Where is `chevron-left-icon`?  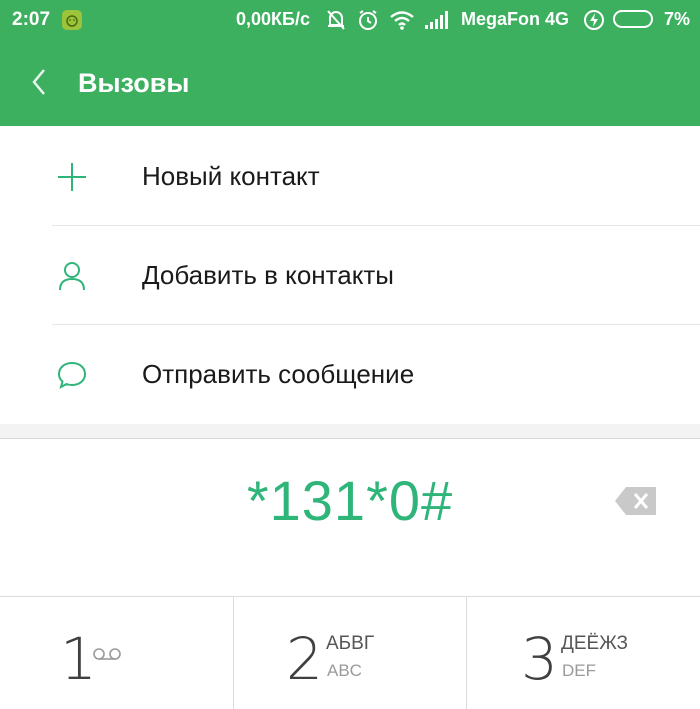 chevron-left-icon is located at coordinates (41, 87).